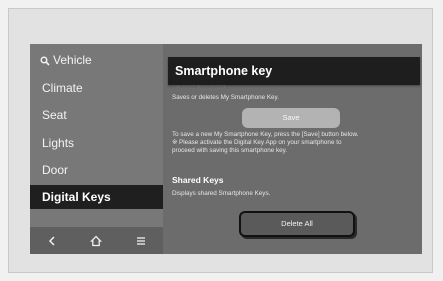  I want to click on shared-keys-title: Shared Keys, so click(198, 180).